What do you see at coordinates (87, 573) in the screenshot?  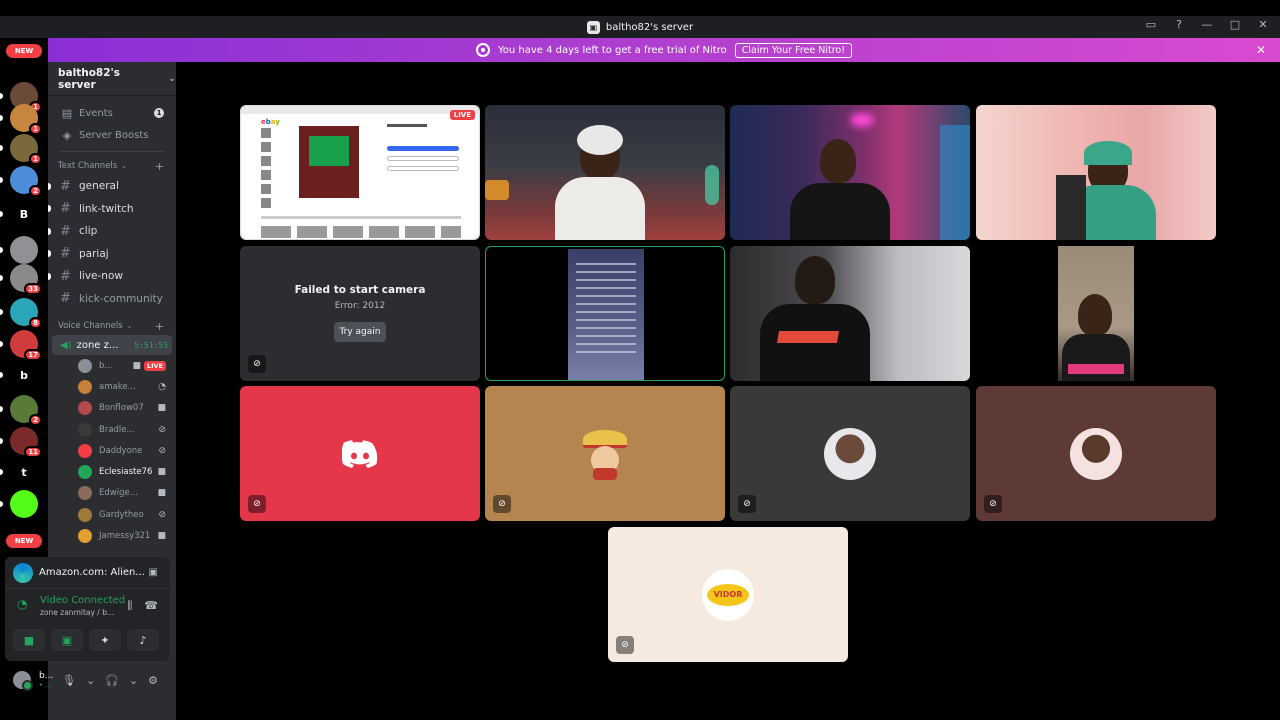 I see `activity-row: Amazon.com: Alien... ▣` at bounding box center [87, 573].